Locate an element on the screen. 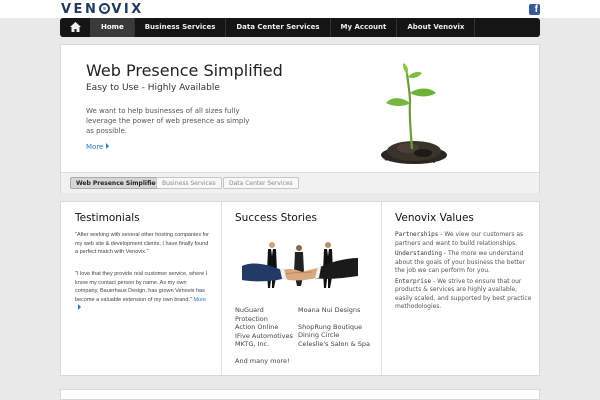  success-stories-title: Success Stories is located at coordinates (276, 218).